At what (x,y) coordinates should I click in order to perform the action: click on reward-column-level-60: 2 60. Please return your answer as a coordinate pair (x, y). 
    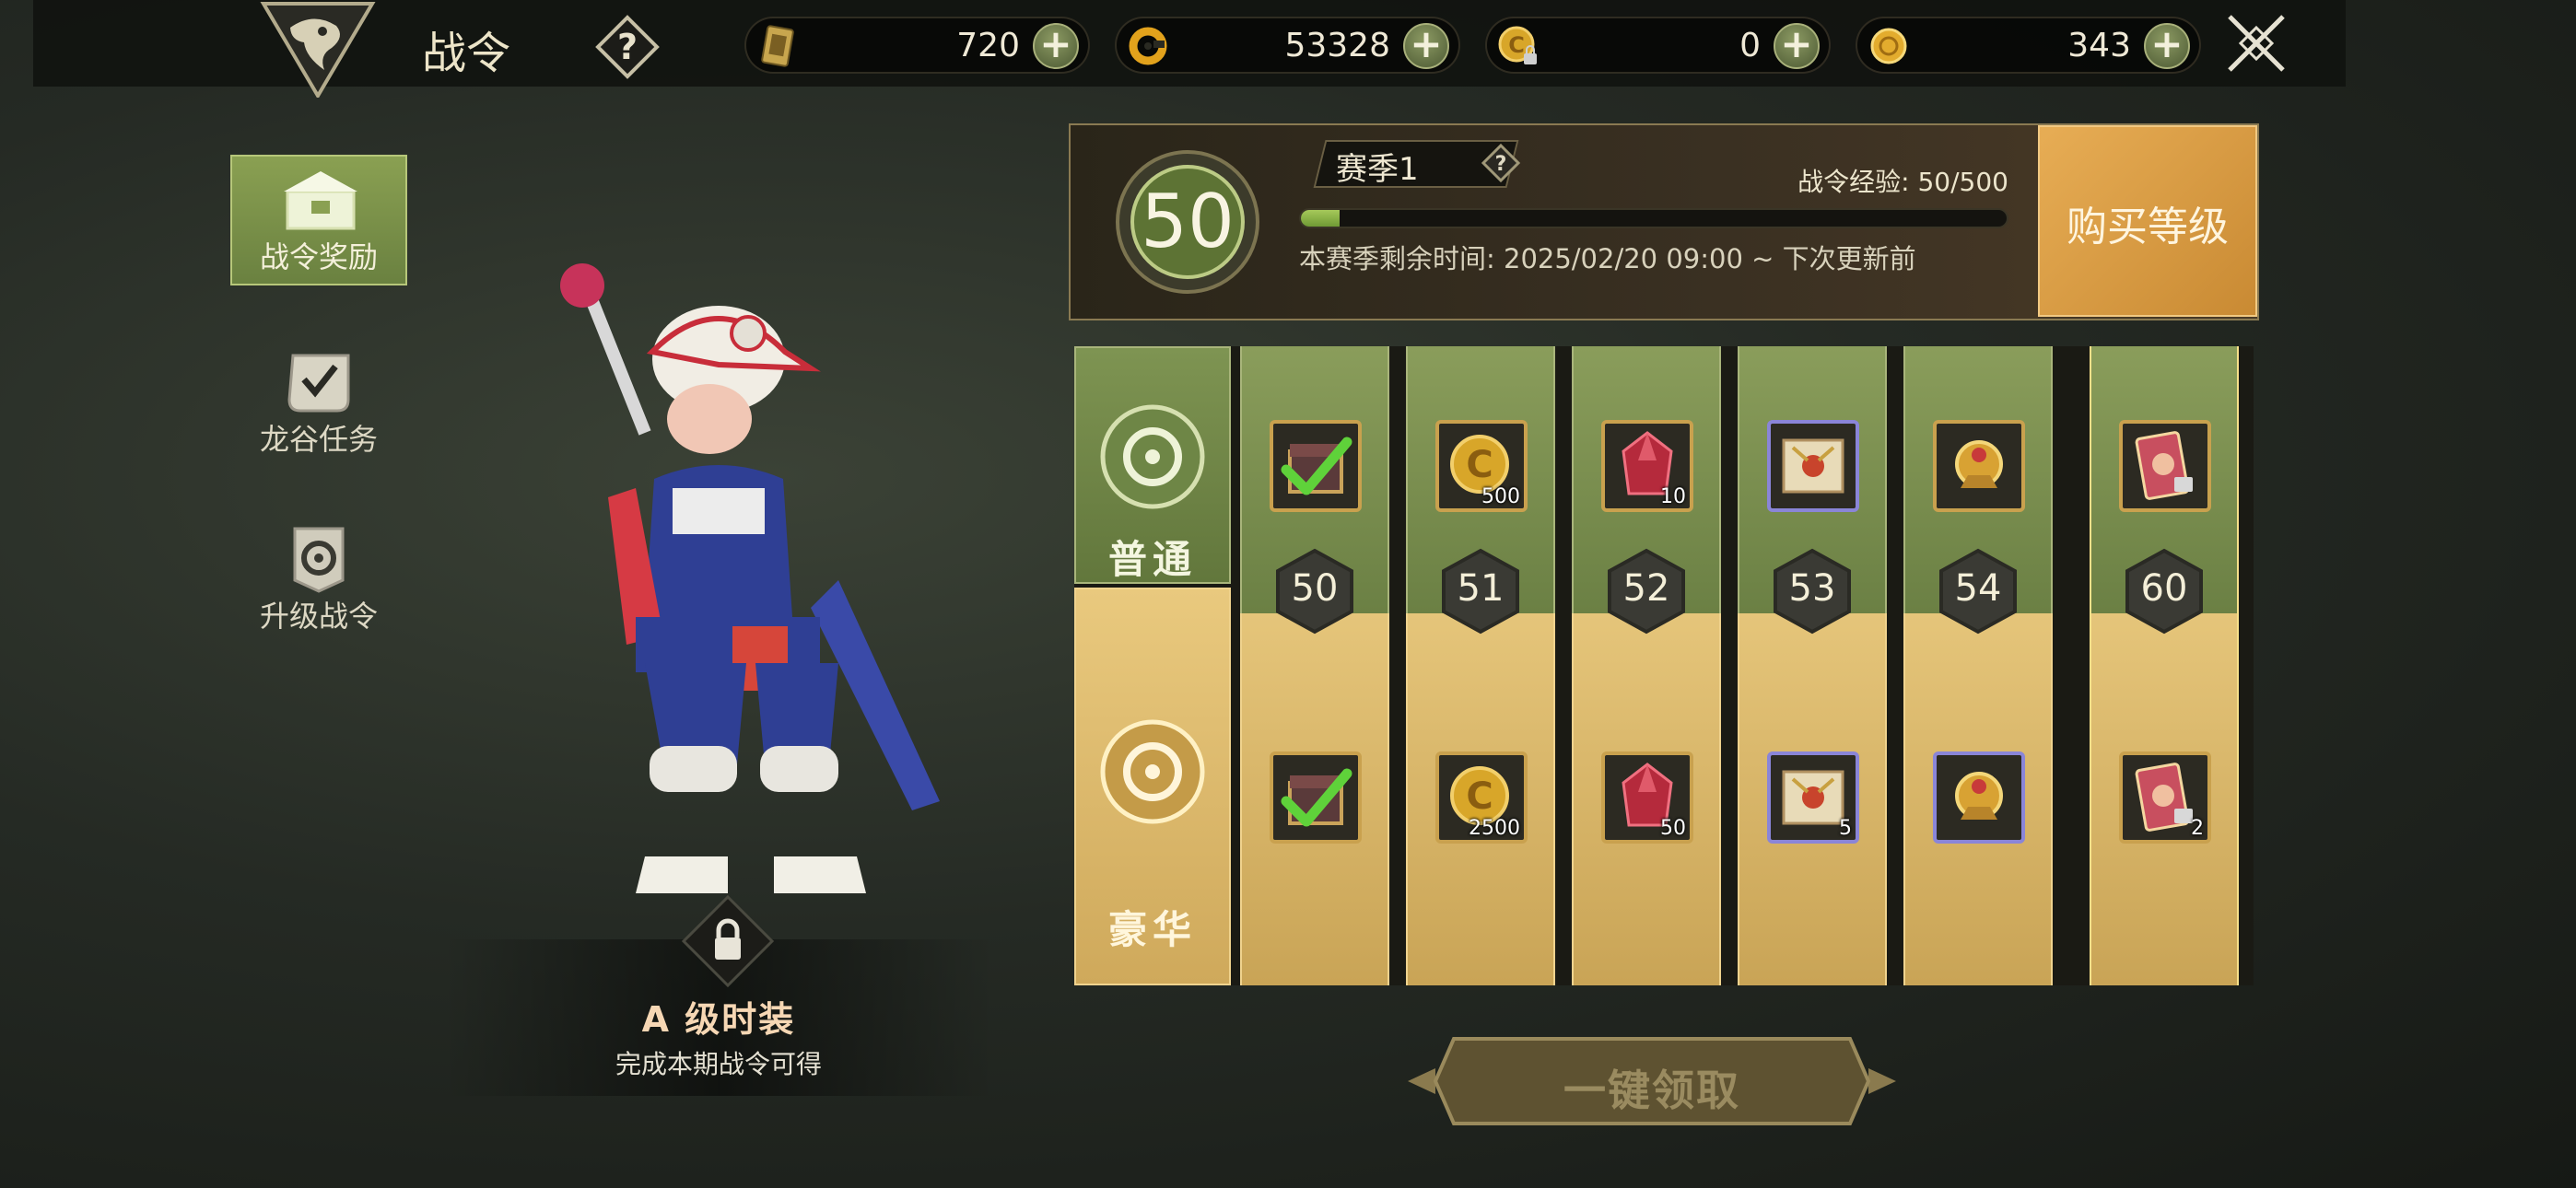
    Looking at the image, I should click on (2164, 665).